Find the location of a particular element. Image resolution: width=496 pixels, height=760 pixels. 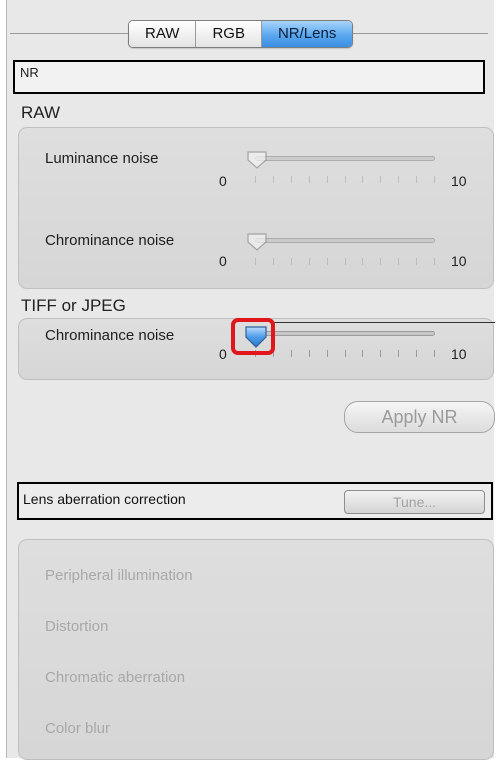

raw-chrominance-noise-slider is located at coordinates (345, 240).